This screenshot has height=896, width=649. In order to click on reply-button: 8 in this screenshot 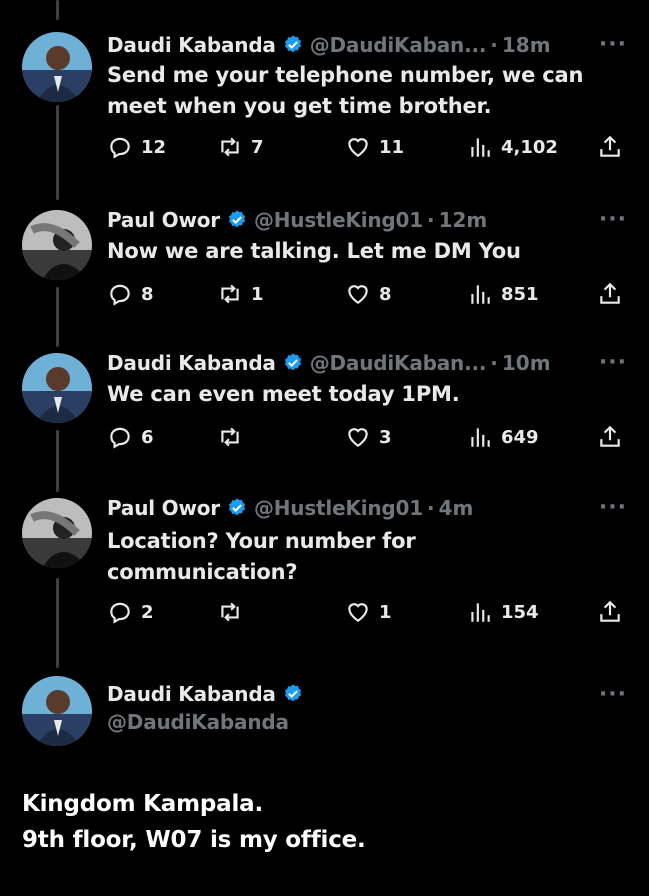, I will do `click(130, 294)`.